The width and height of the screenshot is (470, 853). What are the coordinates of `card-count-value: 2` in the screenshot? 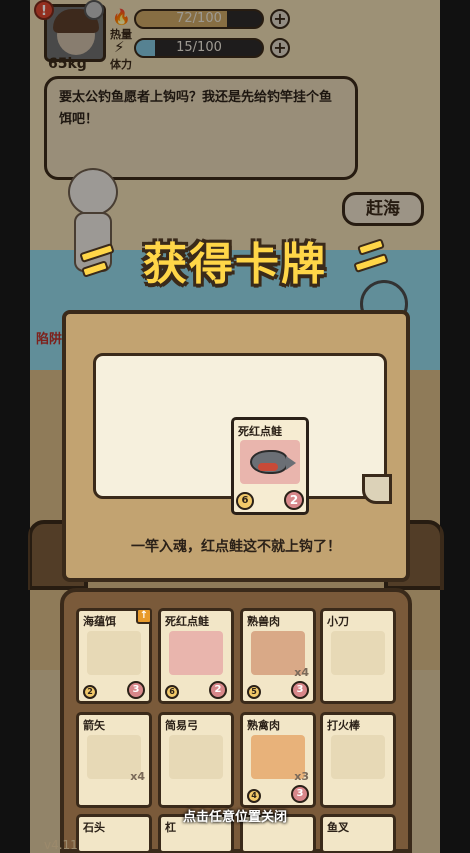 It's located at (294, 500).